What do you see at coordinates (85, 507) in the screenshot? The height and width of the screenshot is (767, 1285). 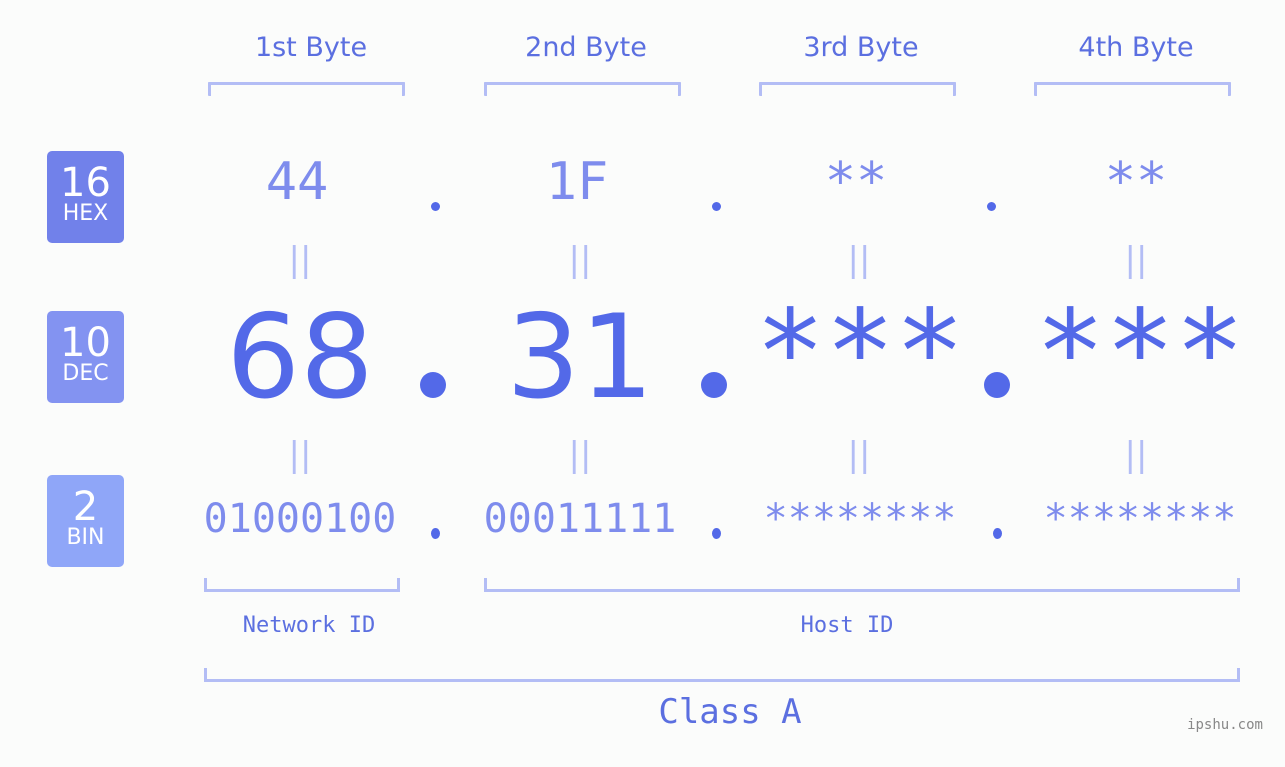 I see `bin-base-number: 2` at bounding box center [85, 507].